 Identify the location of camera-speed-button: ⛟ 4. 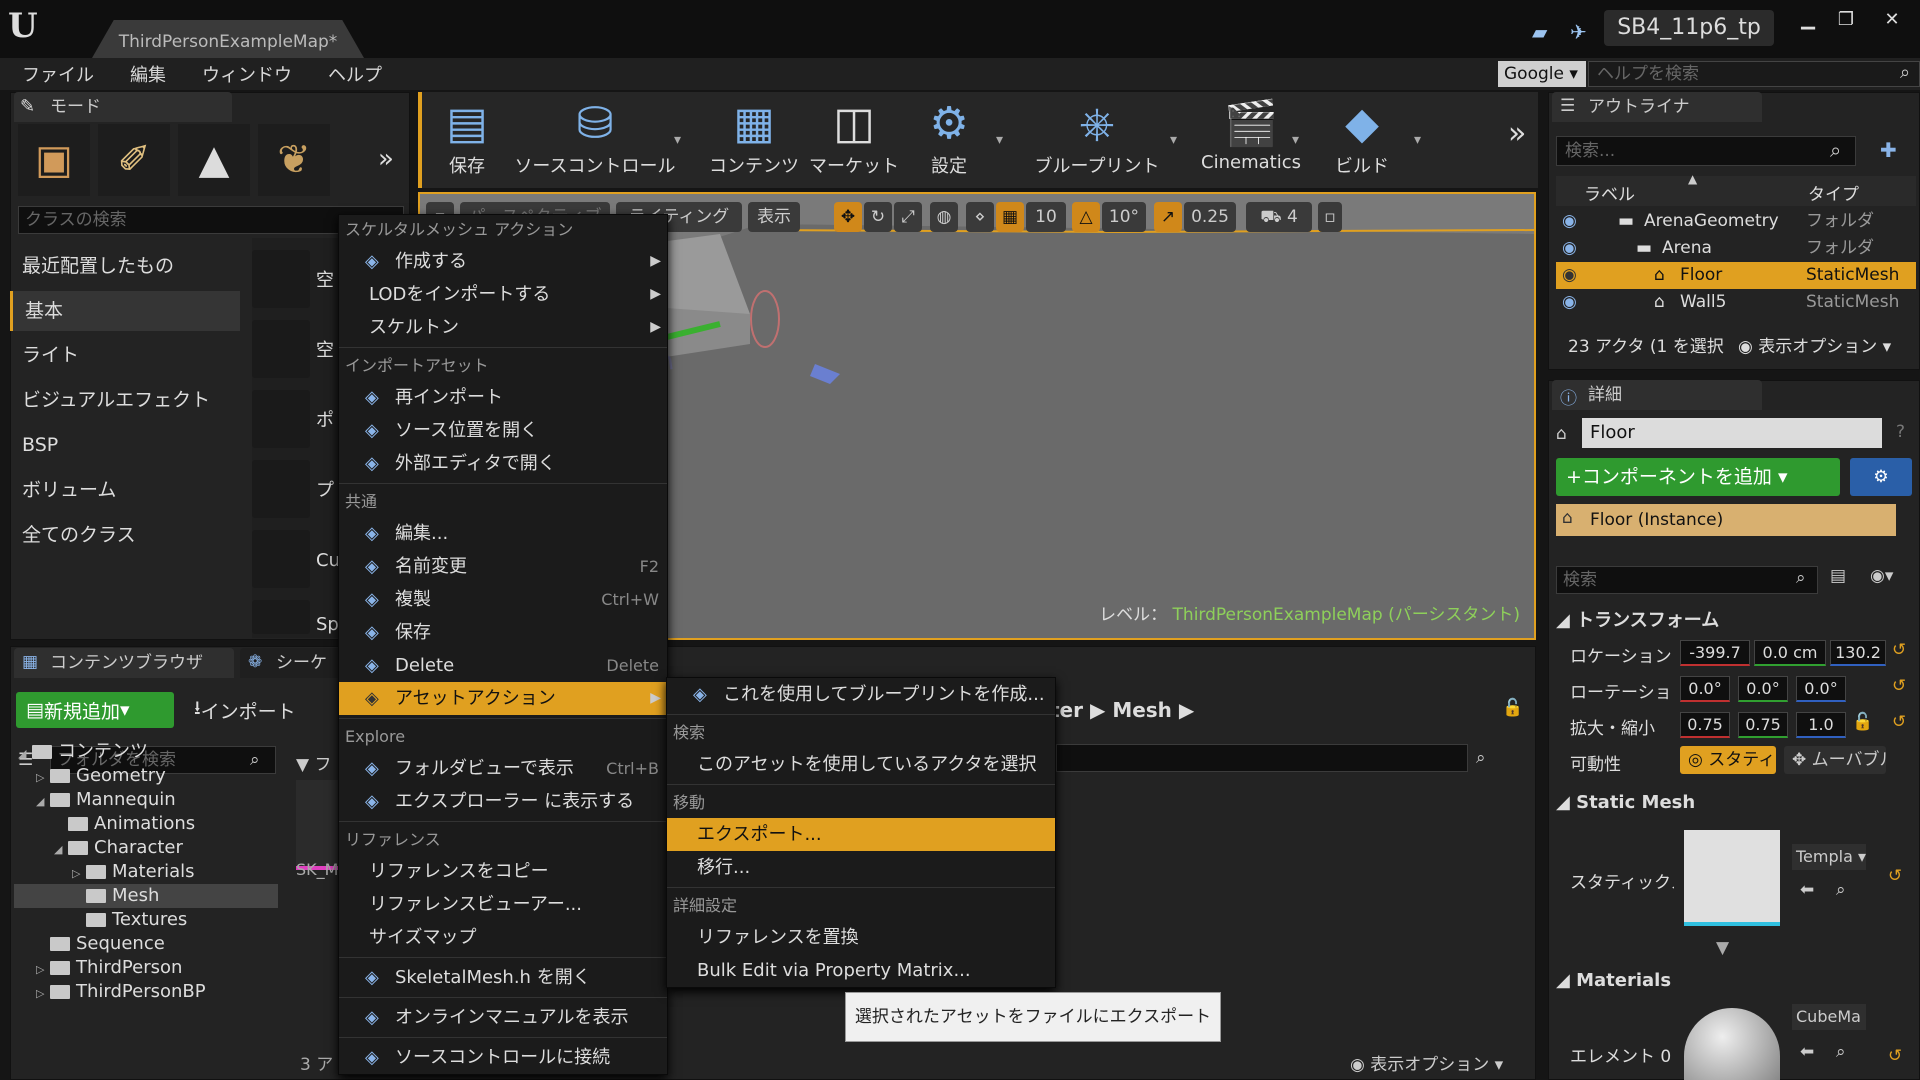
(1279, 217).